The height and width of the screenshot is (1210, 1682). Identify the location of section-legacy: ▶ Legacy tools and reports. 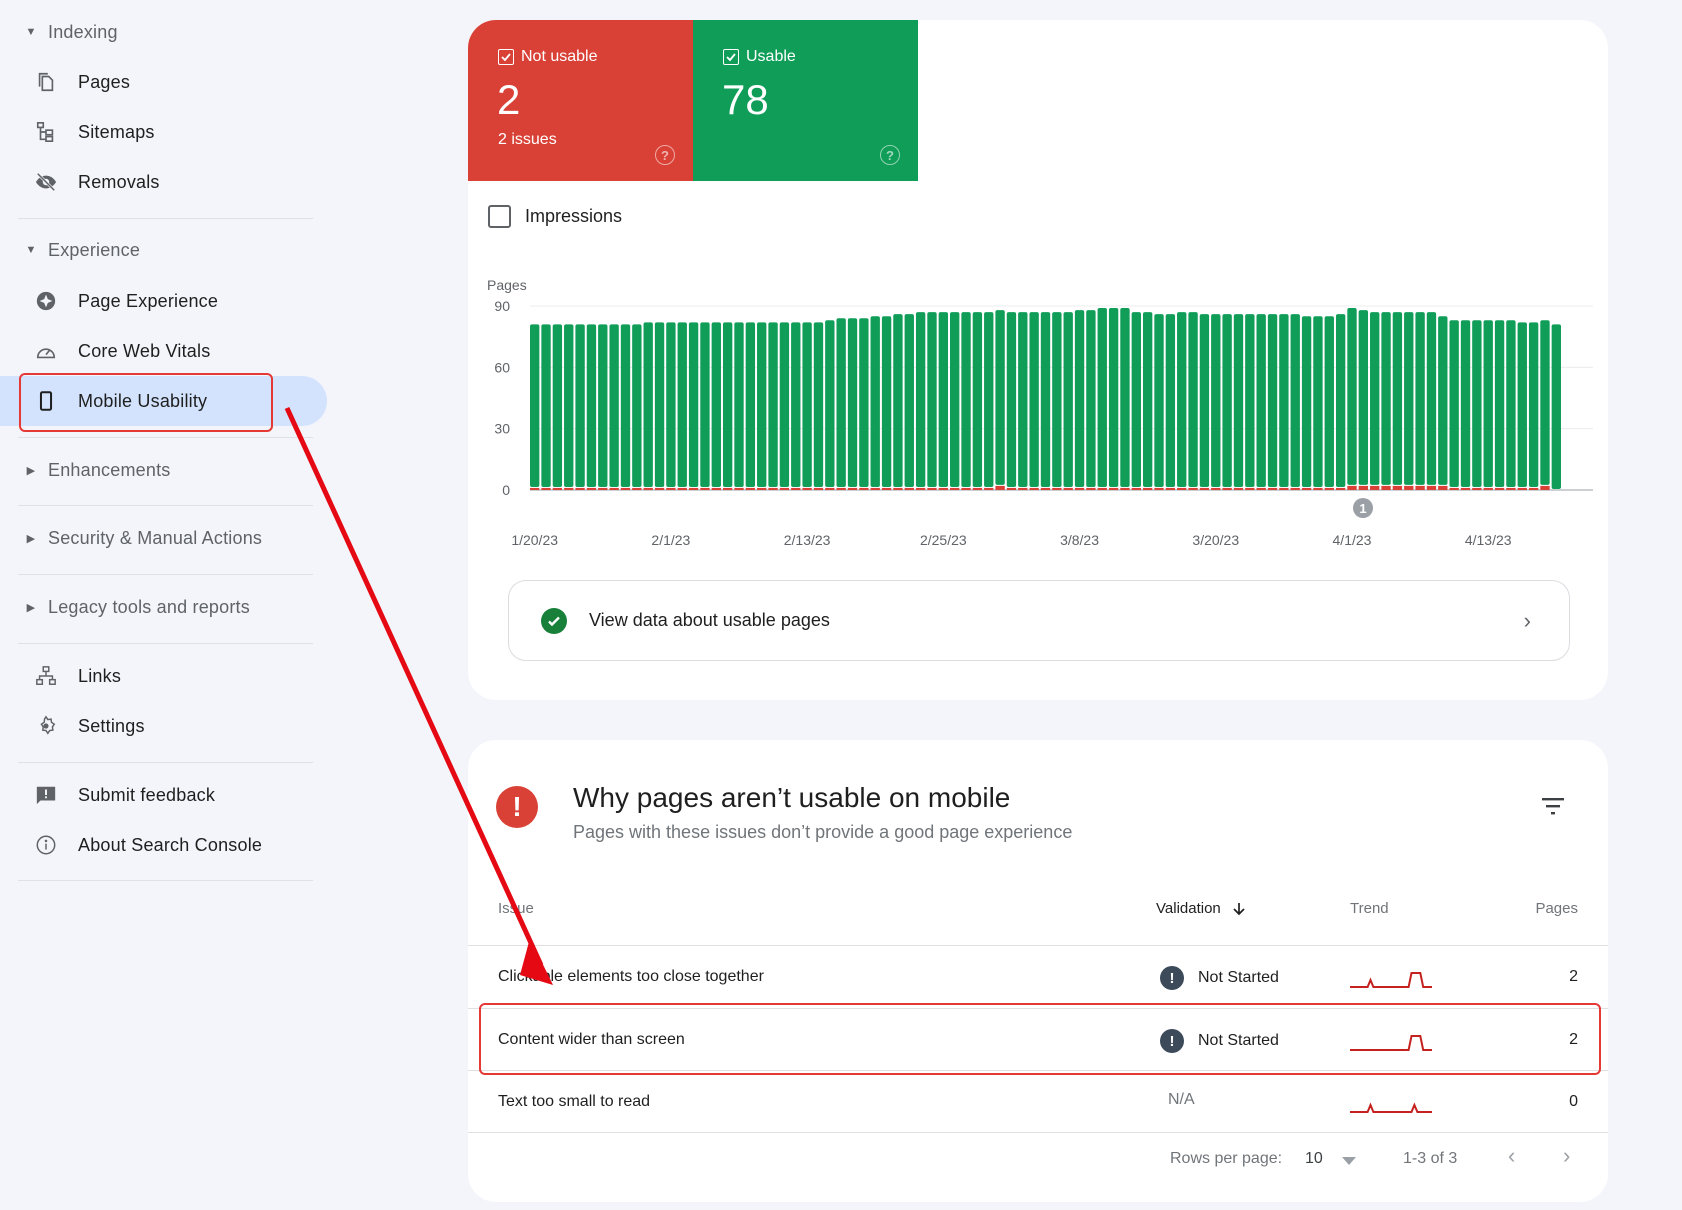
(137, 607).